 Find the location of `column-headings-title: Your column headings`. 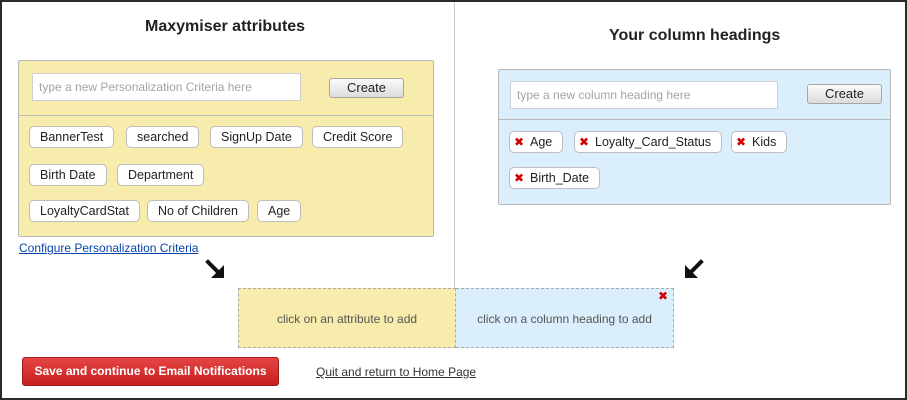

column-headings-title: Your column headings is located at coordinates (695, 35).